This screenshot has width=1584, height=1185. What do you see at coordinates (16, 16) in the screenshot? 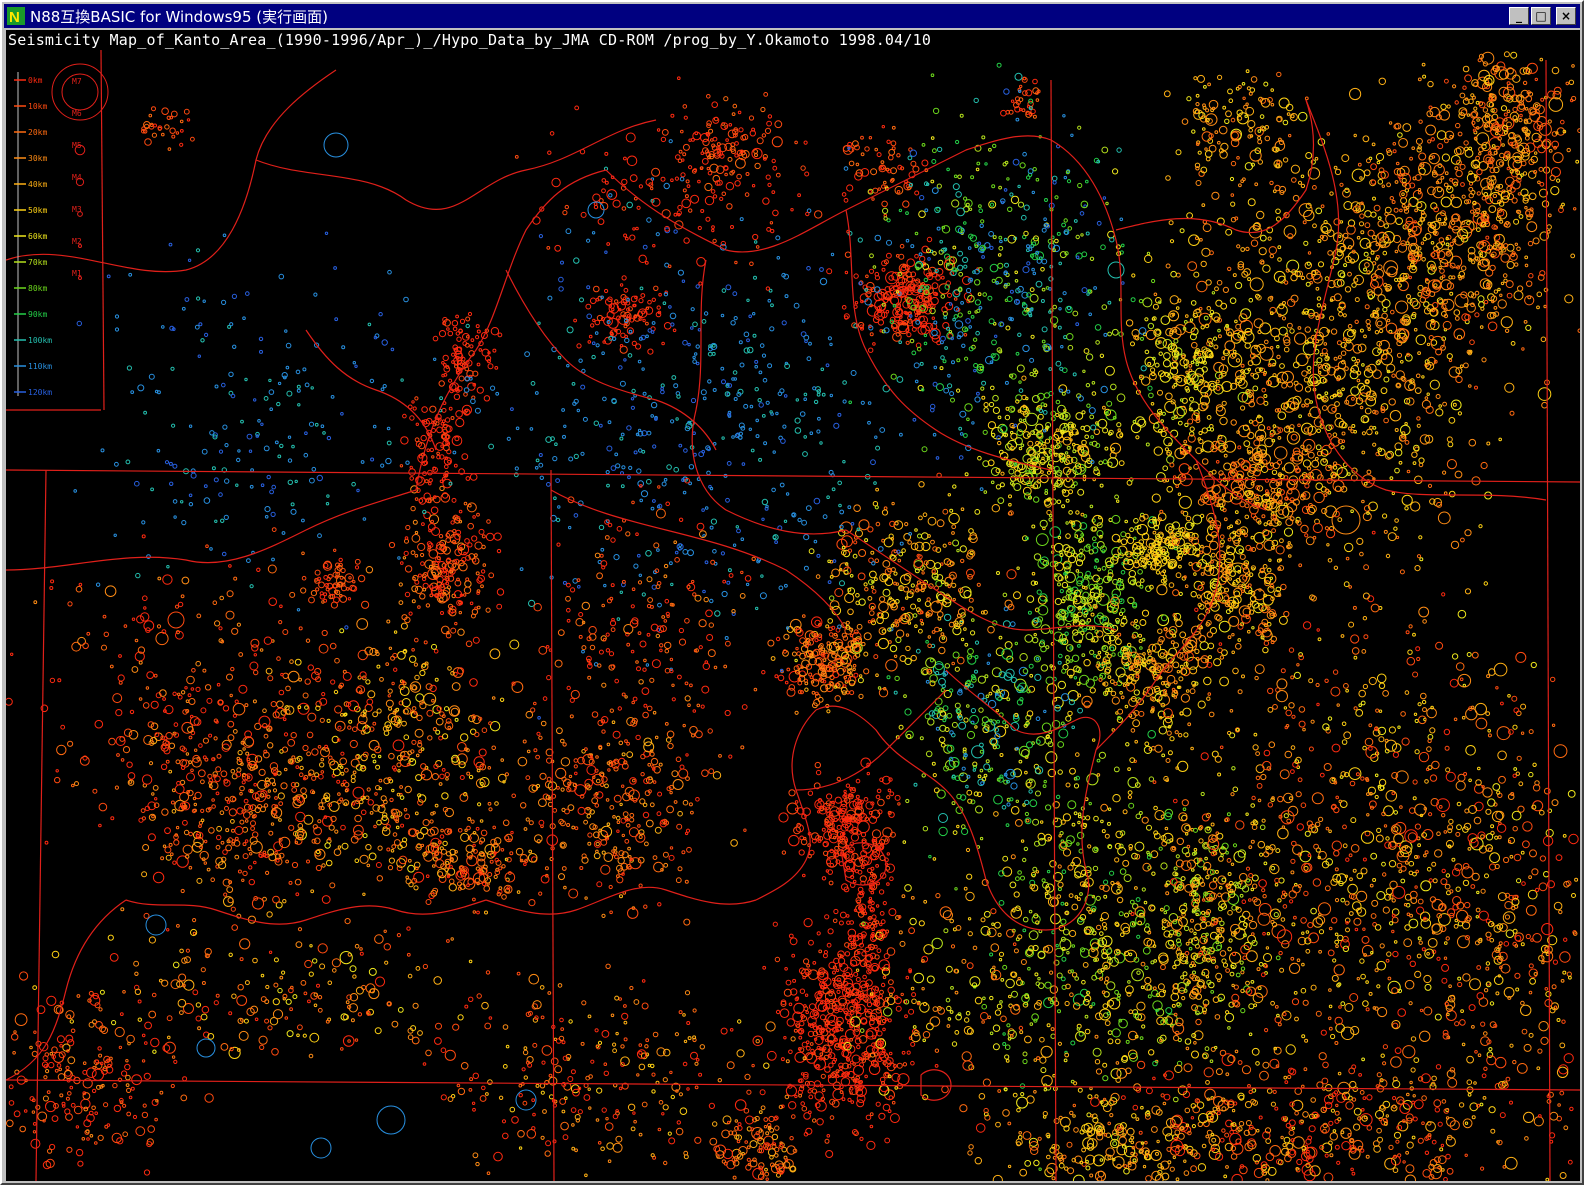
I see `n88-basic-icon: N` at bounding box center [16, 16].